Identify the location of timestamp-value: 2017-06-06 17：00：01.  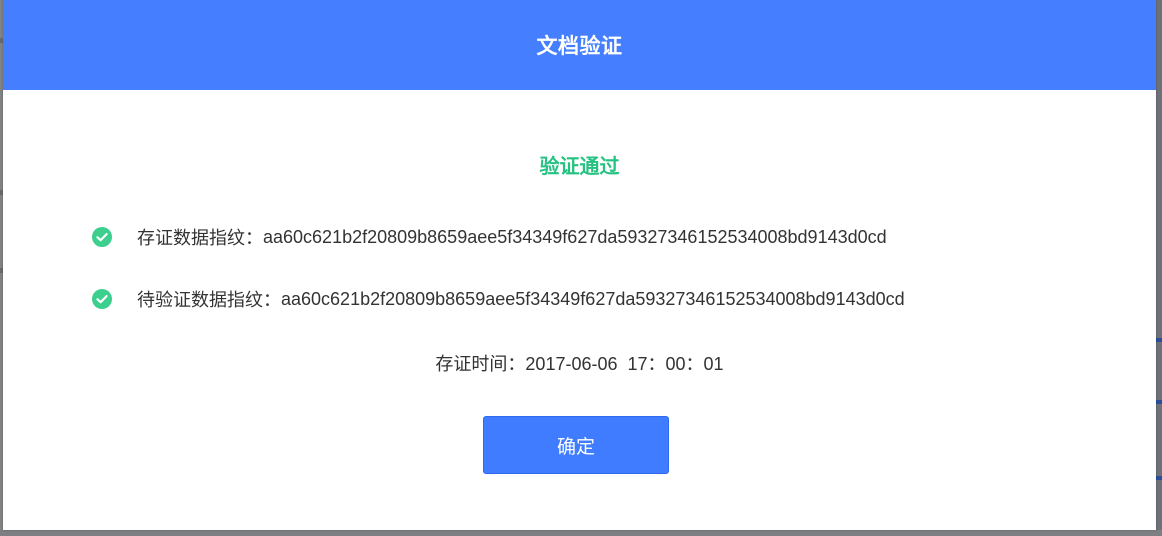
(624, 364).